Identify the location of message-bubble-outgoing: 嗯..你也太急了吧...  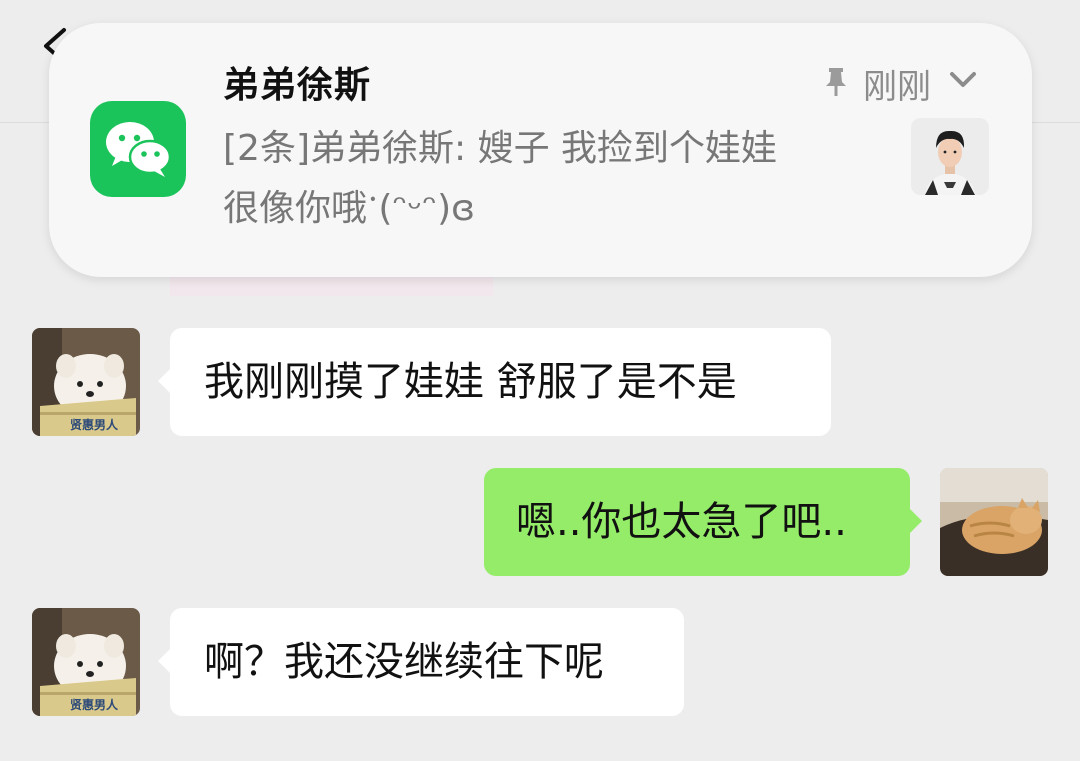
(703, 522).